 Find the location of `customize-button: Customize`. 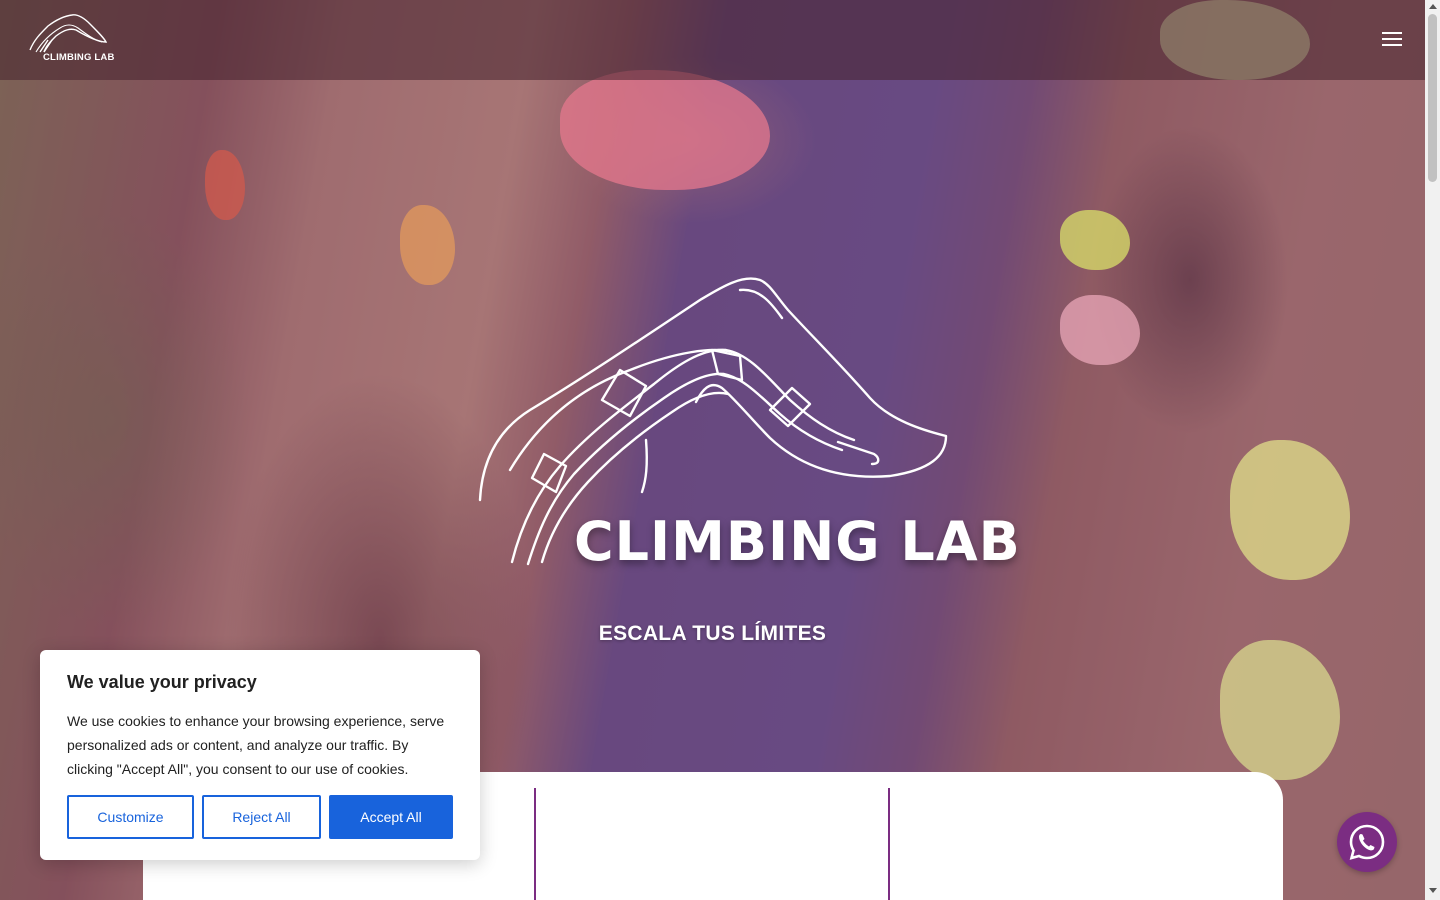

customize-button: Customize is located at coordinates (130, 817).